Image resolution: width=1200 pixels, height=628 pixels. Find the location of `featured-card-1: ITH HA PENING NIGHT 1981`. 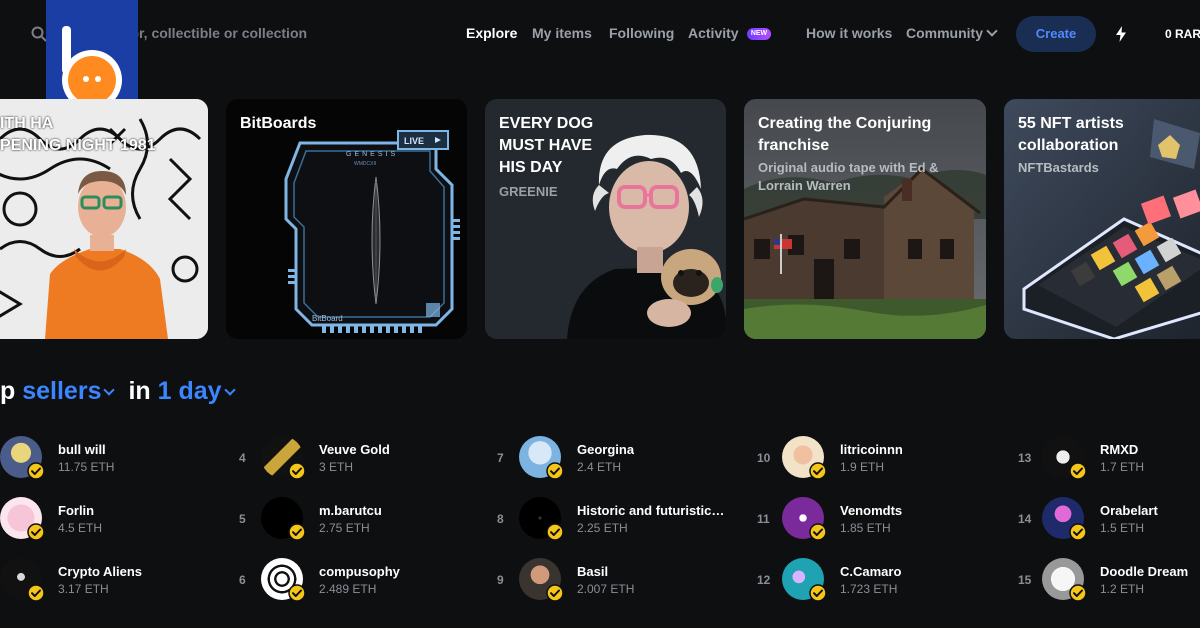

featured-card-1: ITH HA PENING NIGHT 1981 is located at coordinates (104, 219).